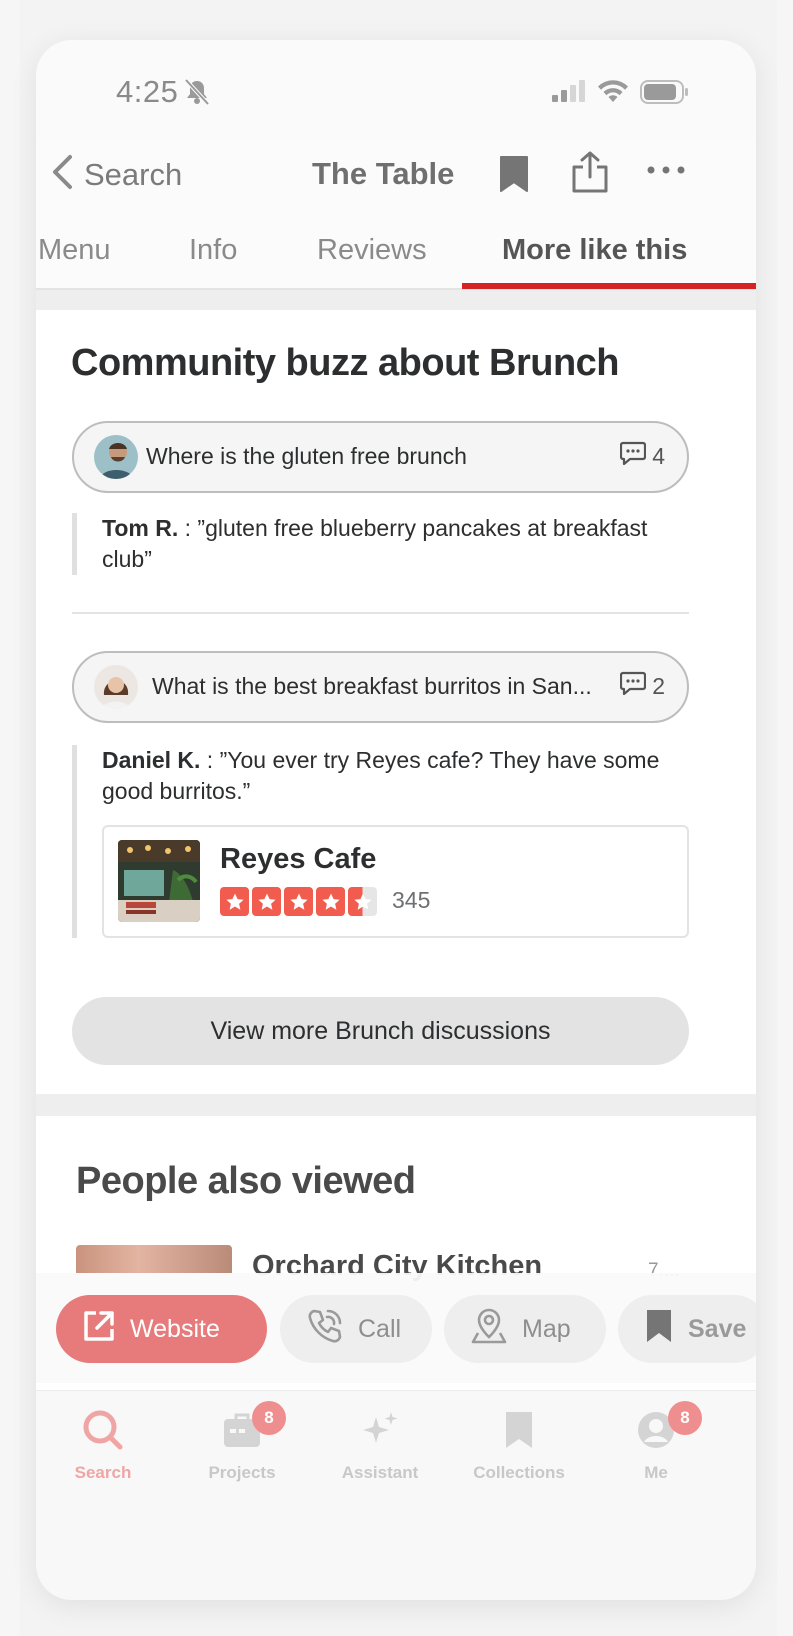 The image size is (793, 1636). Describe the element at coordinates (687, 1329) in the screenshot. I see `save-button: Save` at that location.